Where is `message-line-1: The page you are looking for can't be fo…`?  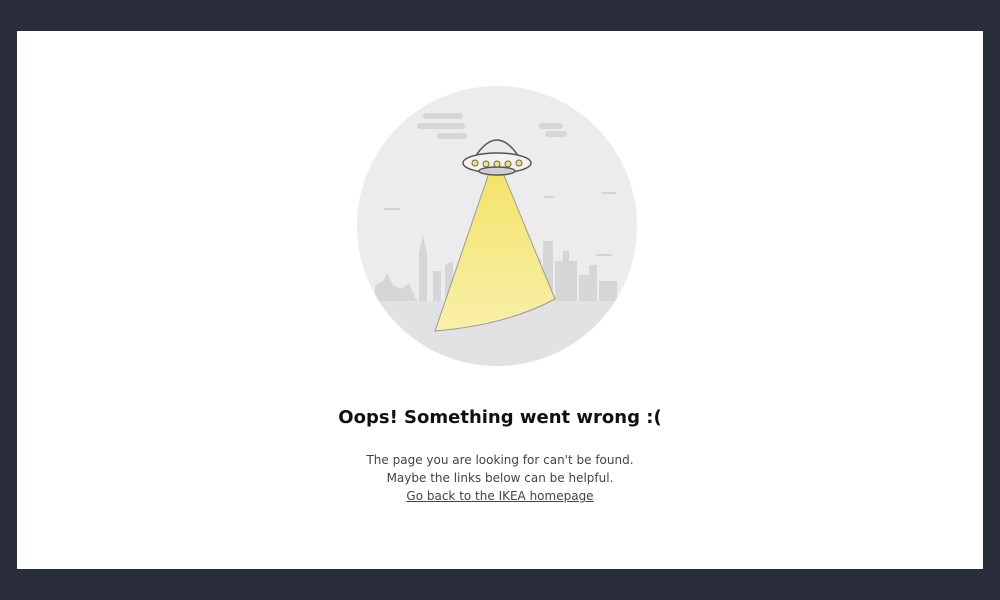 message-line-1: The page you are looking for can't be fo… is located at coordinates (500, 460).